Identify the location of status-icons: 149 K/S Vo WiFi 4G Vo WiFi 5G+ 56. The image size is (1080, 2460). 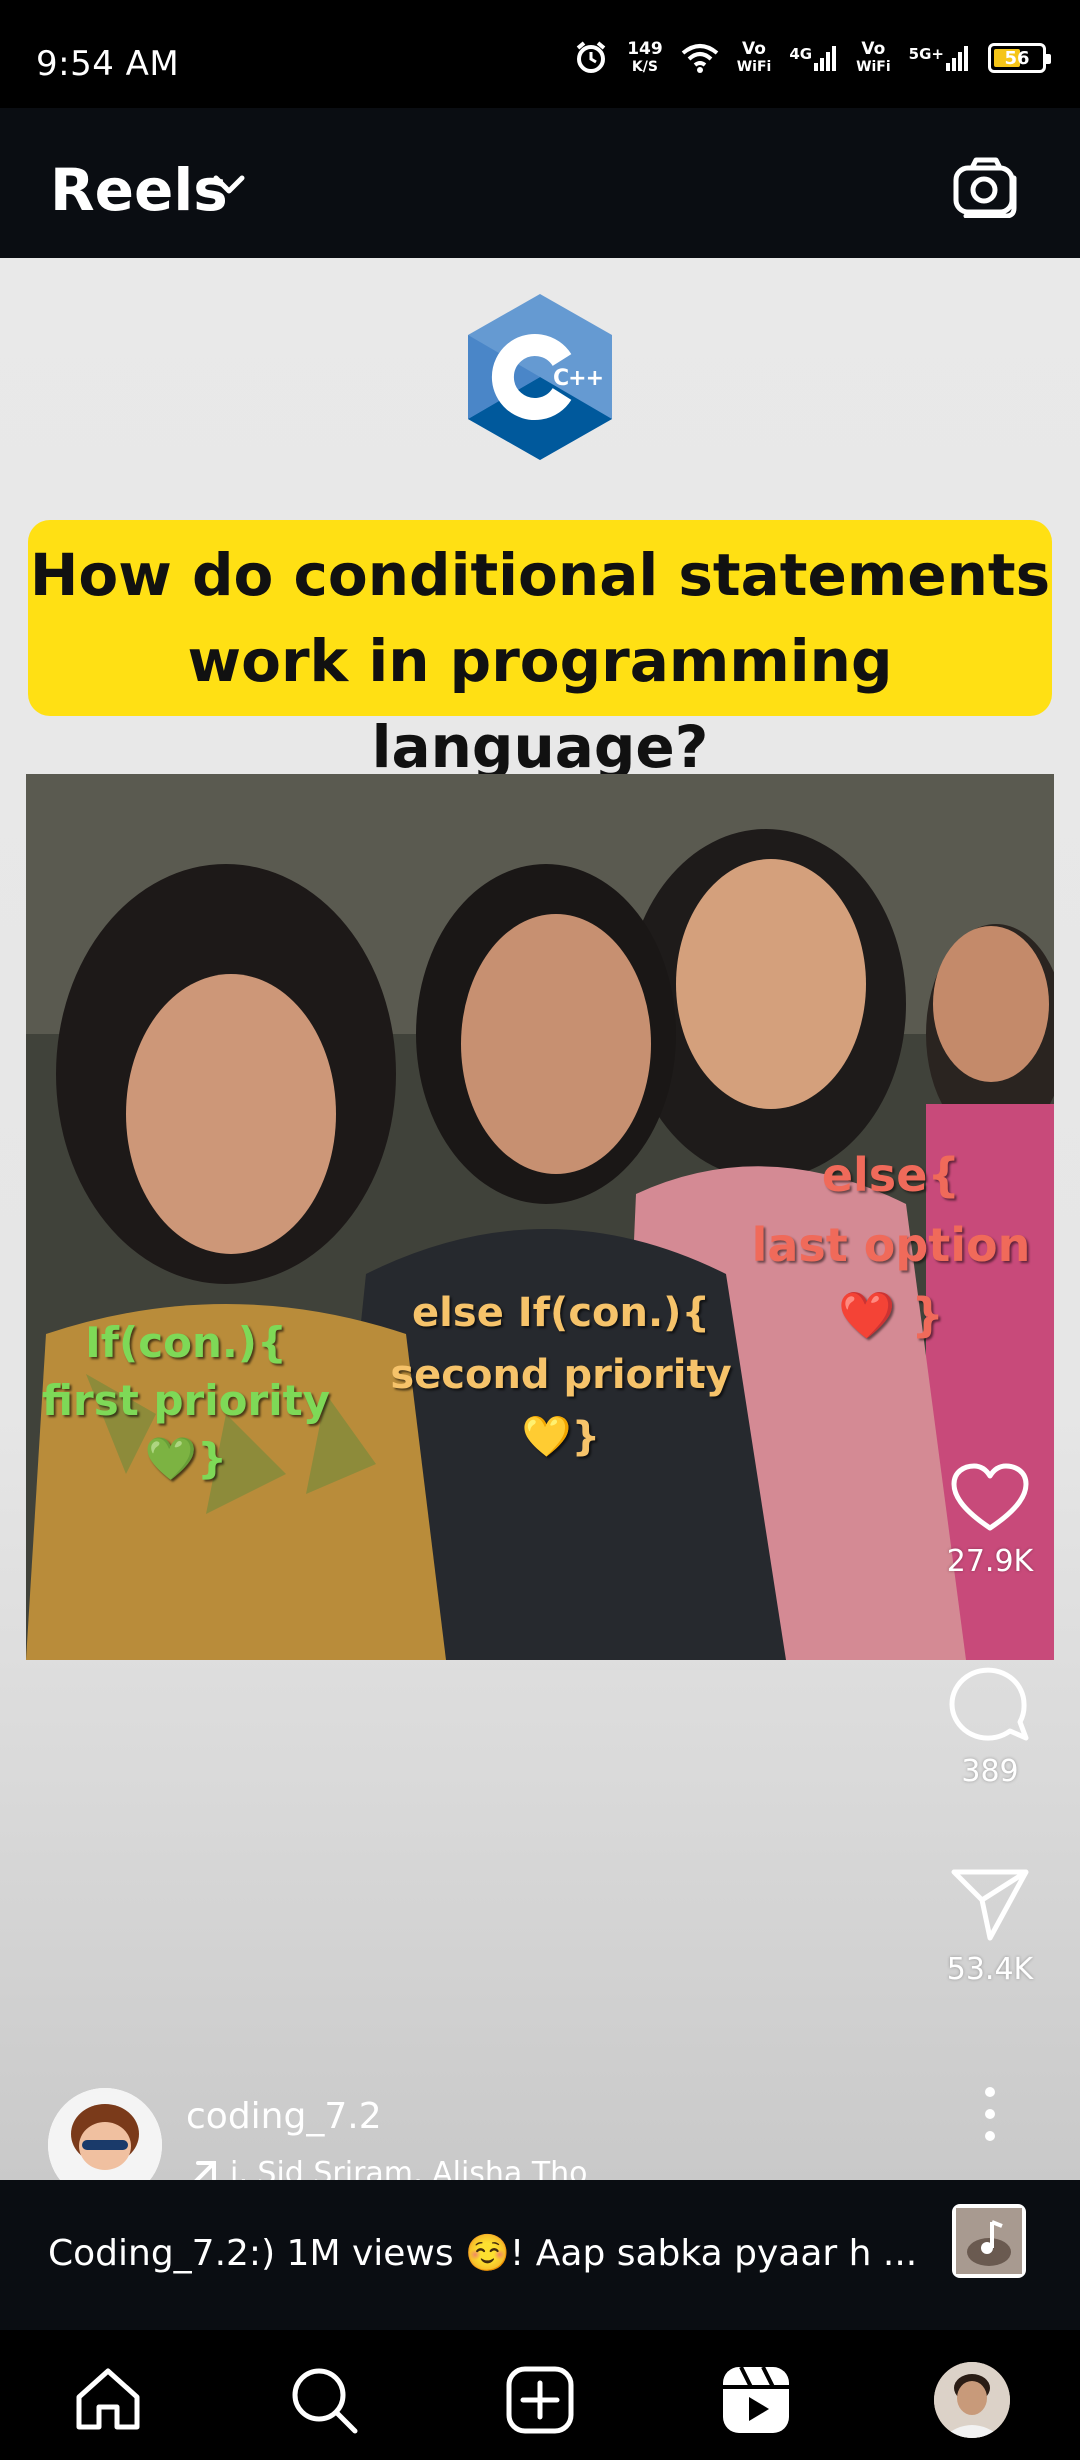
(812, 57).